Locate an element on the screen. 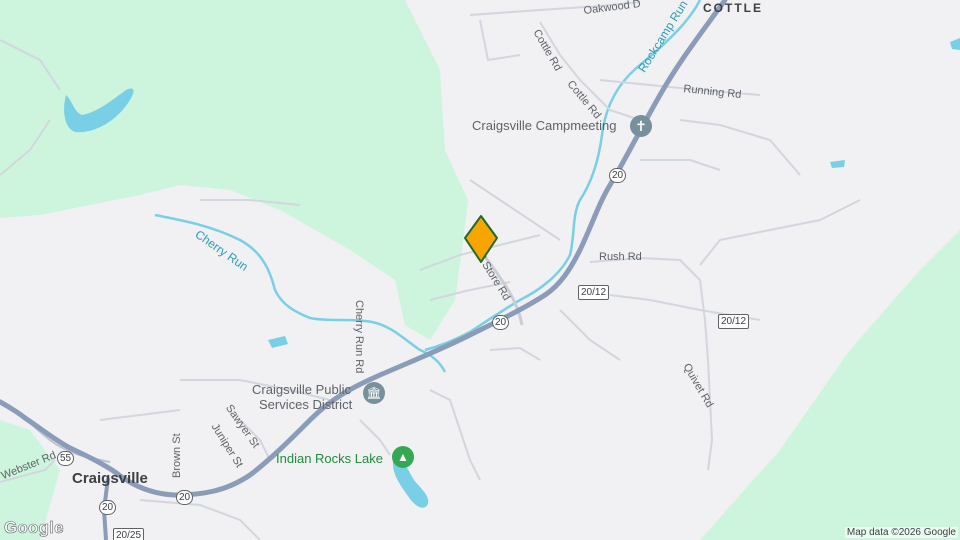  location-pin-icon is located at coordinates (481, 239).